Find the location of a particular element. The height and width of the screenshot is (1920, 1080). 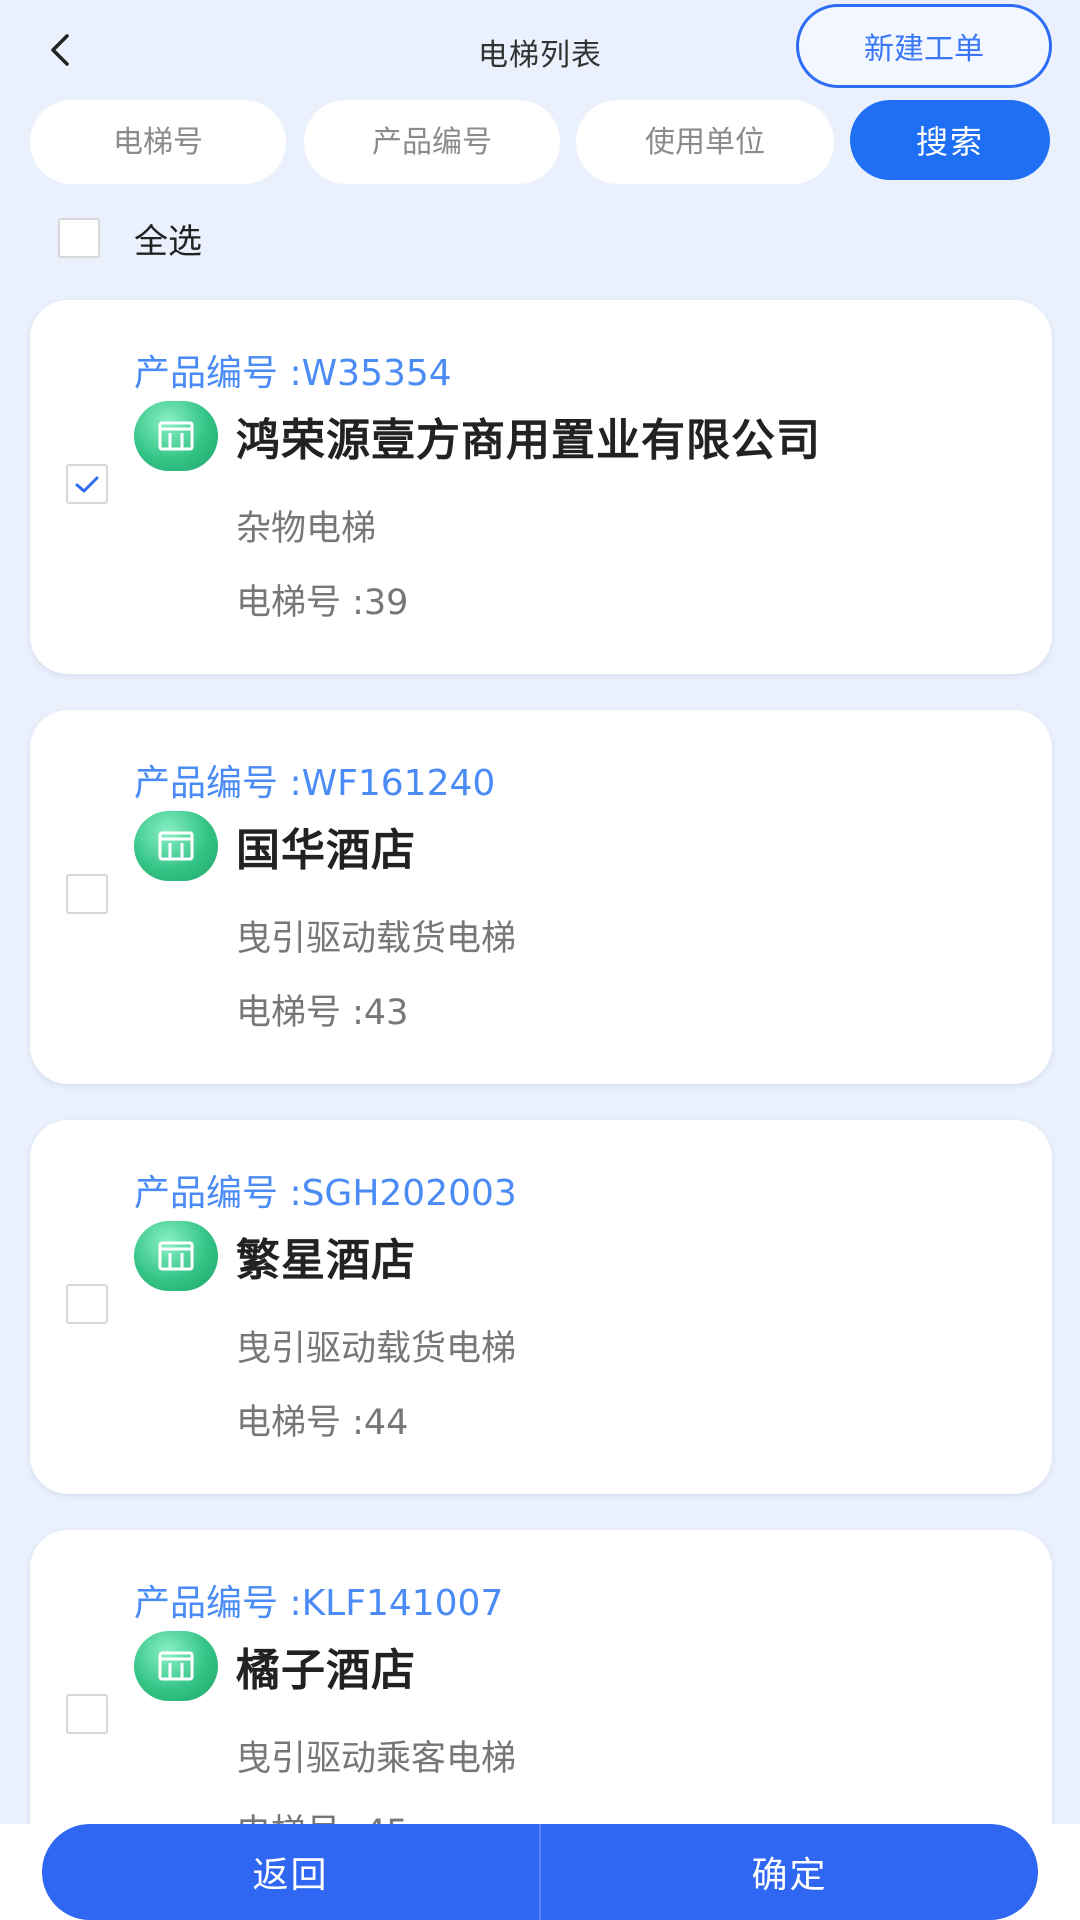

elevator-no-input is located at coordinates (158, 142).